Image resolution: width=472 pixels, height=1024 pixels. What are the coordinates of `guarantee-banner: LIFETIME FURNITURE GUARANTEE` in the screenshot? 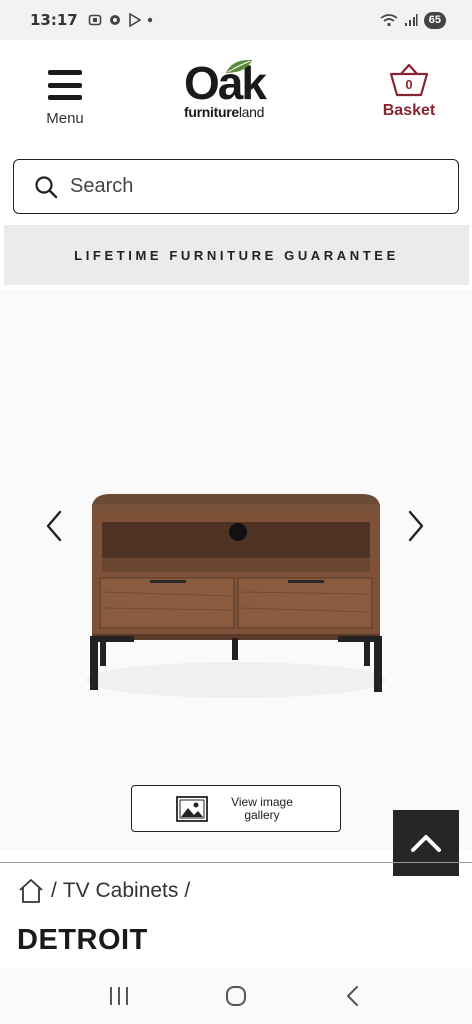 It's located at (236, 255).